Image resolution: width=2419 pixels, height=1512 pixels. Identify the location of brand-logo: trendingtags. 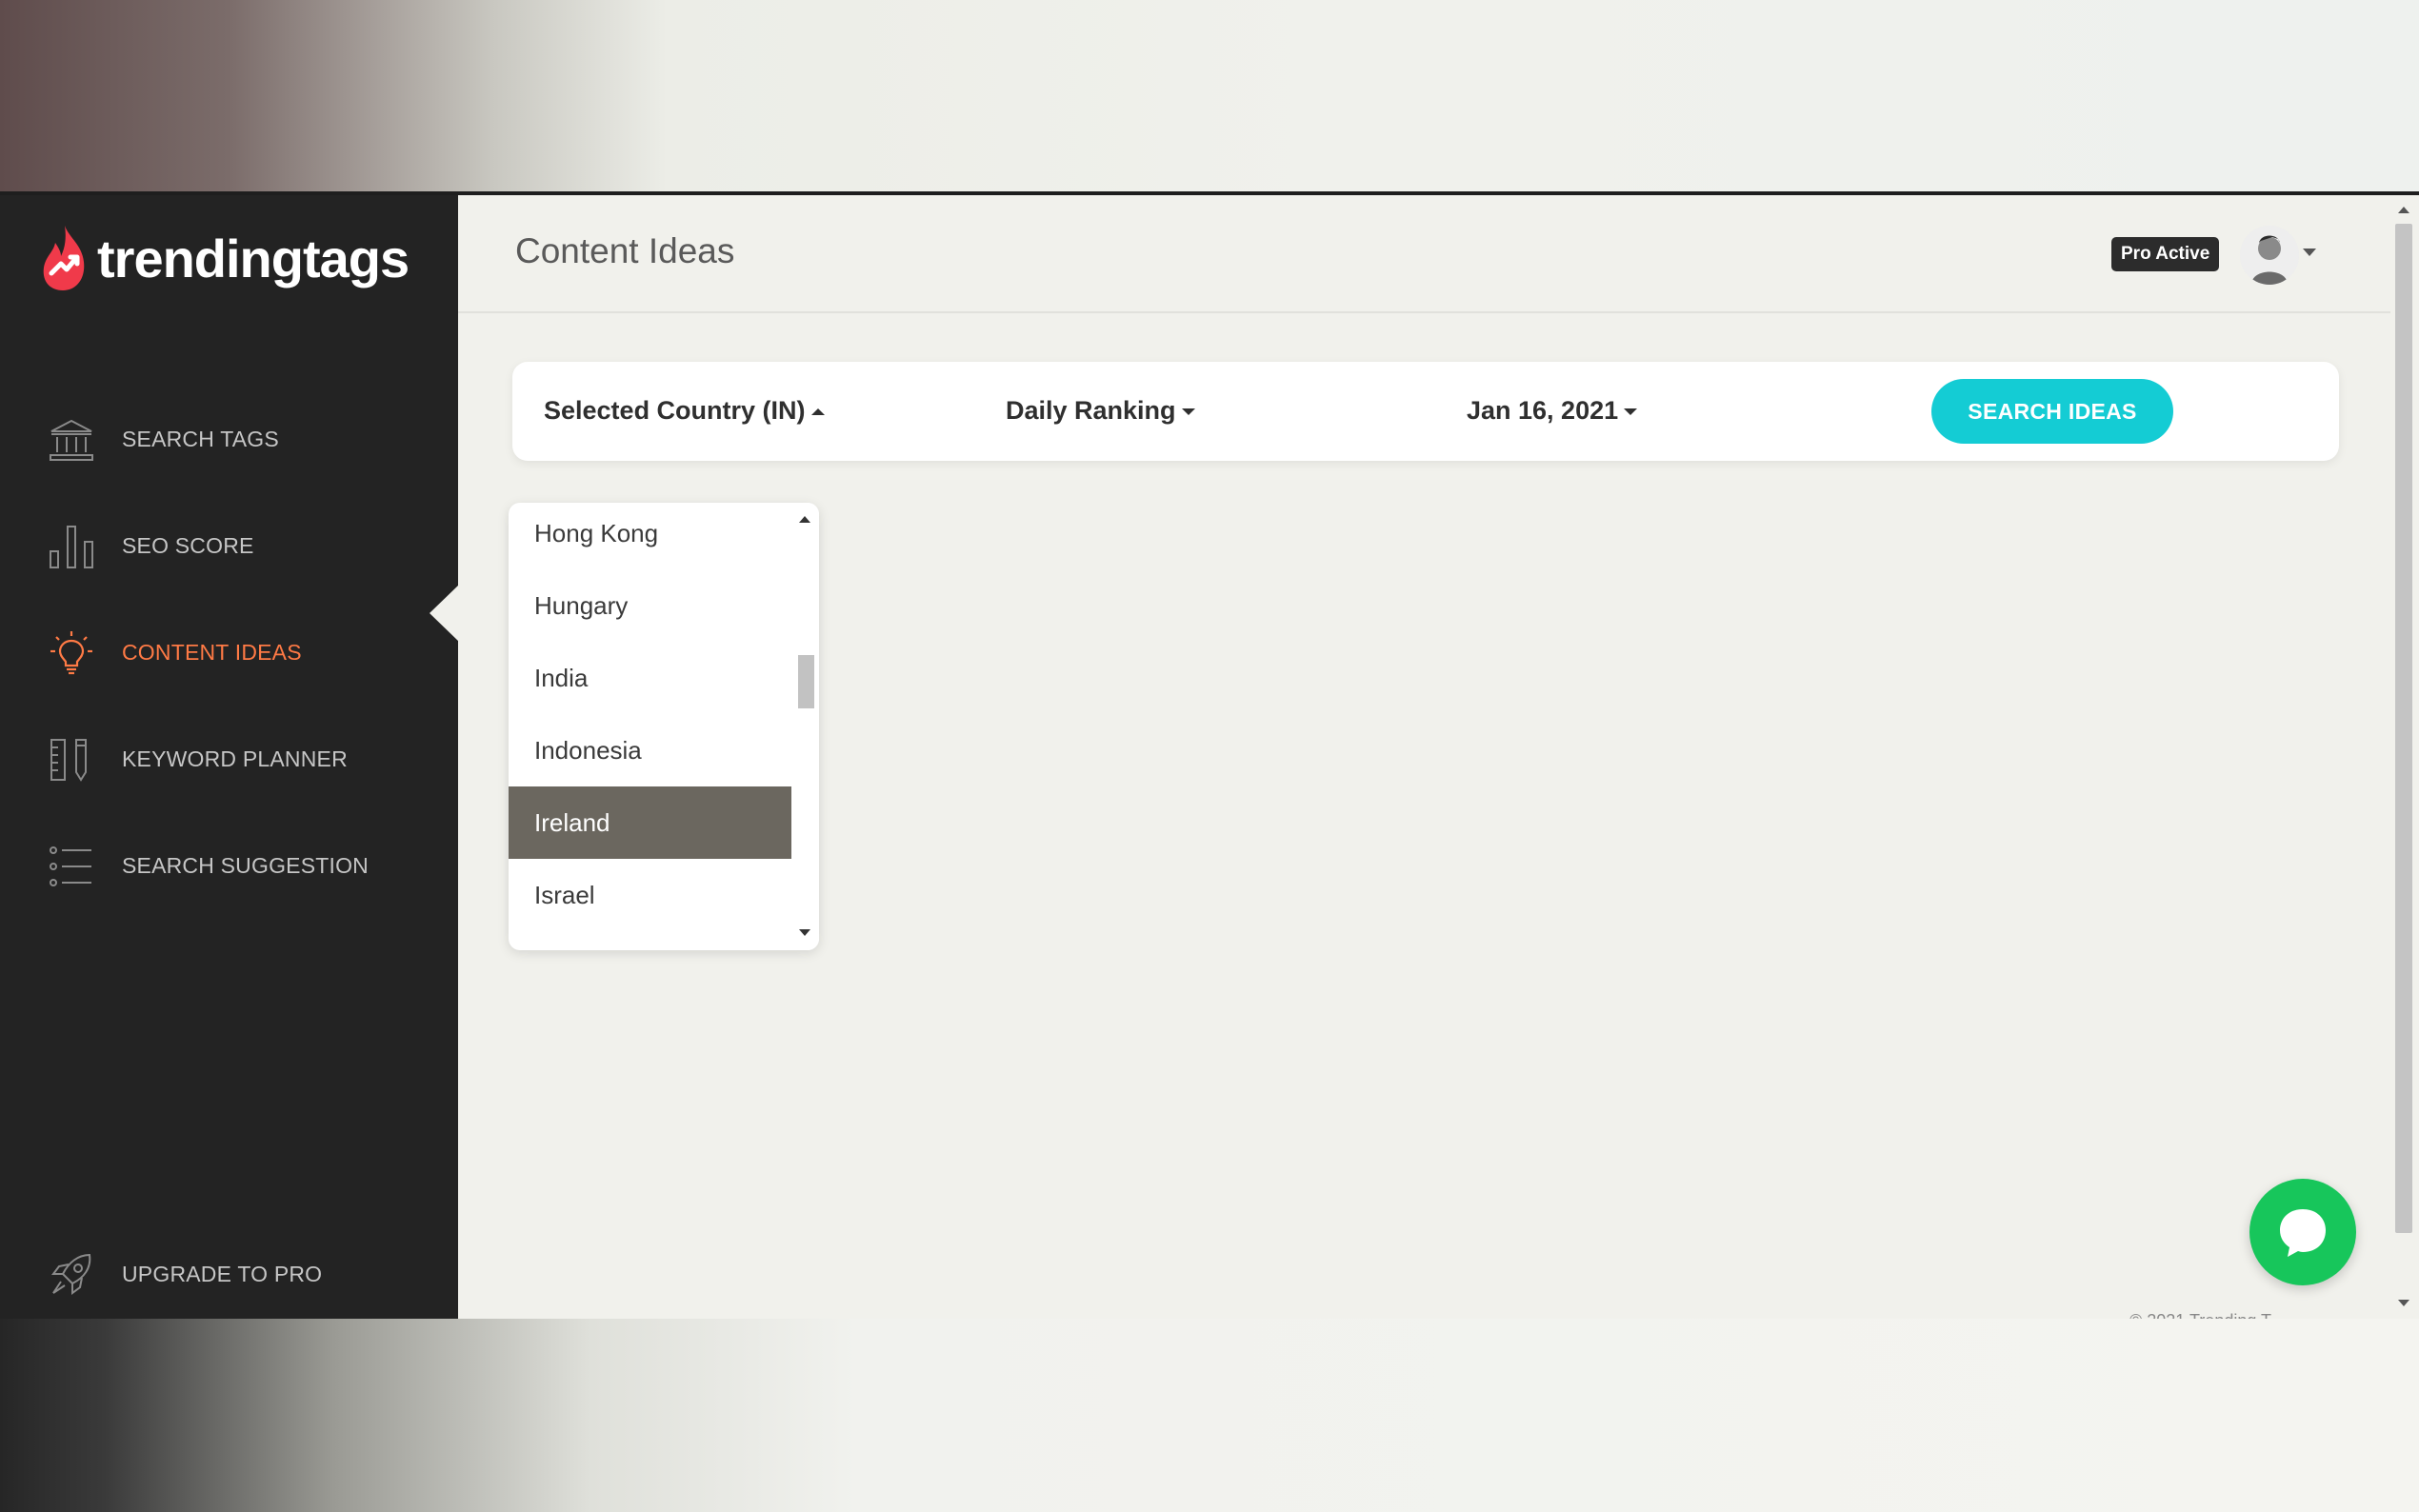
(225, 258).